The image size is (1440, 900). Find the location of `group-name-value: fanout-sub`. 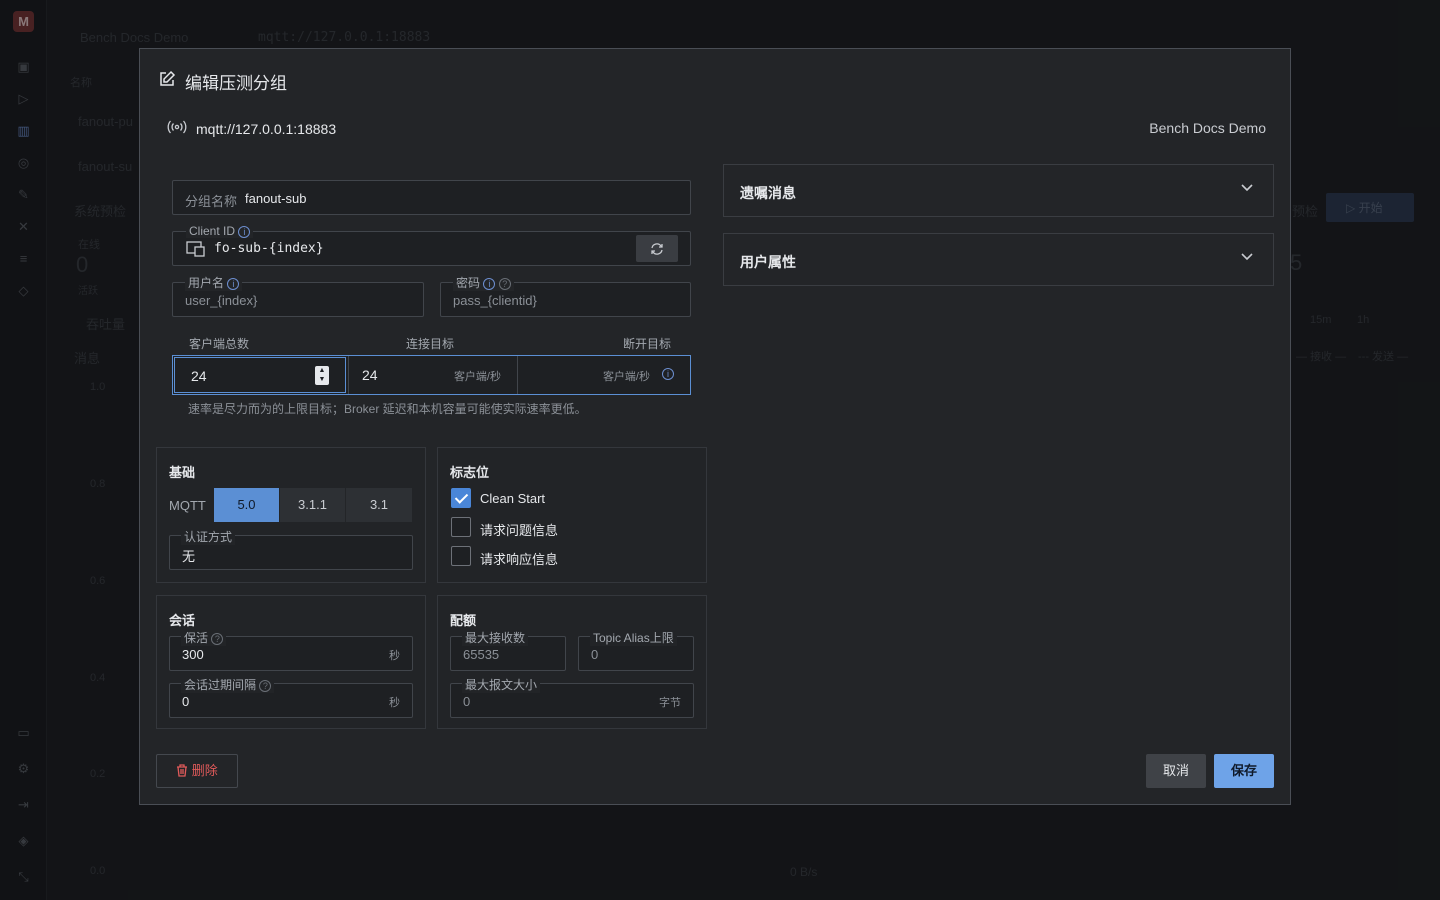

group-name-value: fanout-sub is located at coordinates (276, 198).